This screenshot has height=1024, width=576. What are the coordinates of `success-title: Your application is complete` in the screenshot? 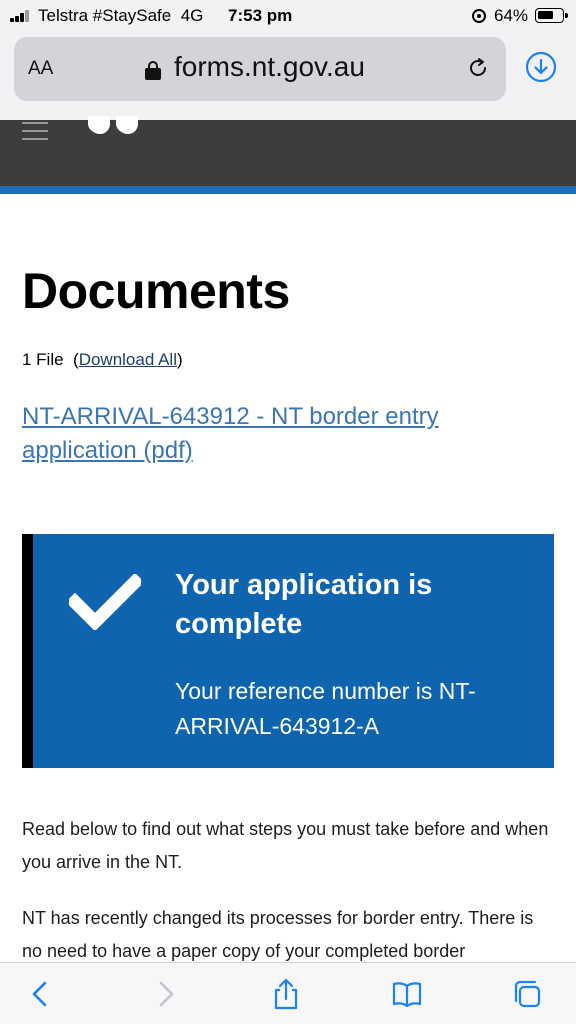 It's located at (304, 604).